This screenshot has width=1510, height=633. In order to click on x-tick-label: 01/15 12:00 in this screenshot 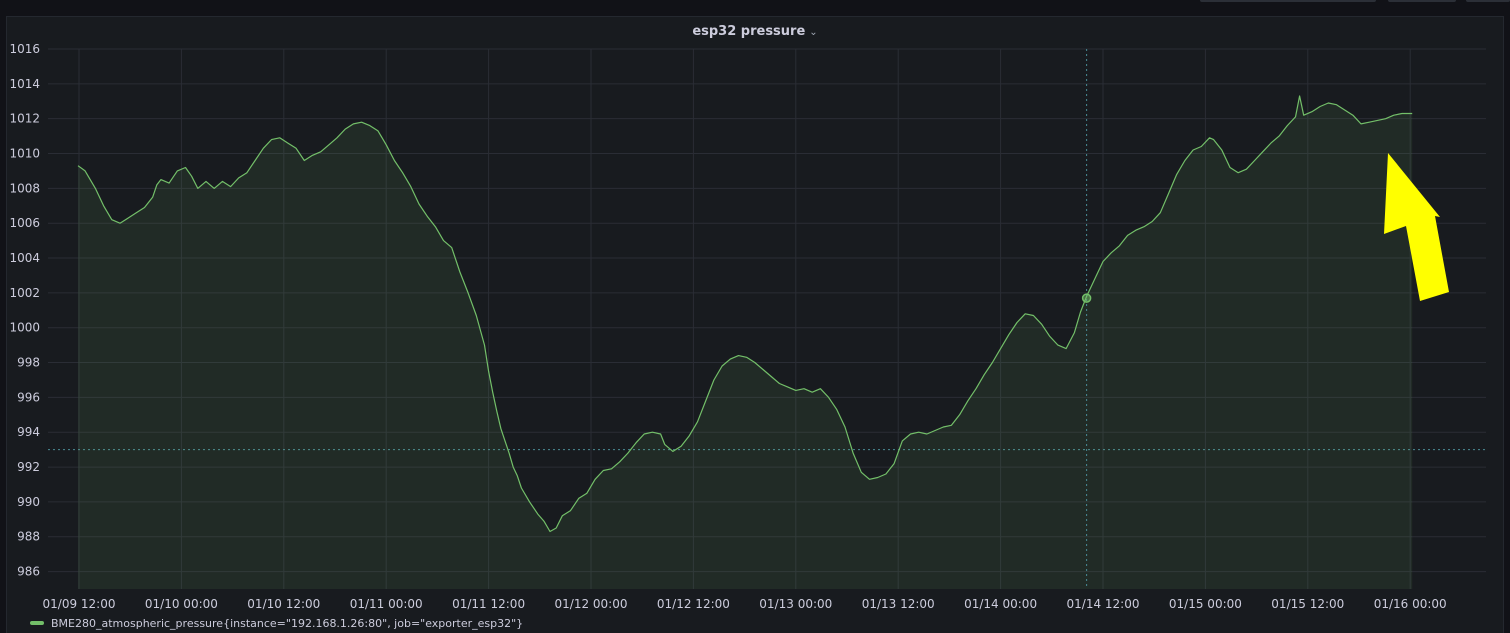, I will do `click(1307, 604)`.